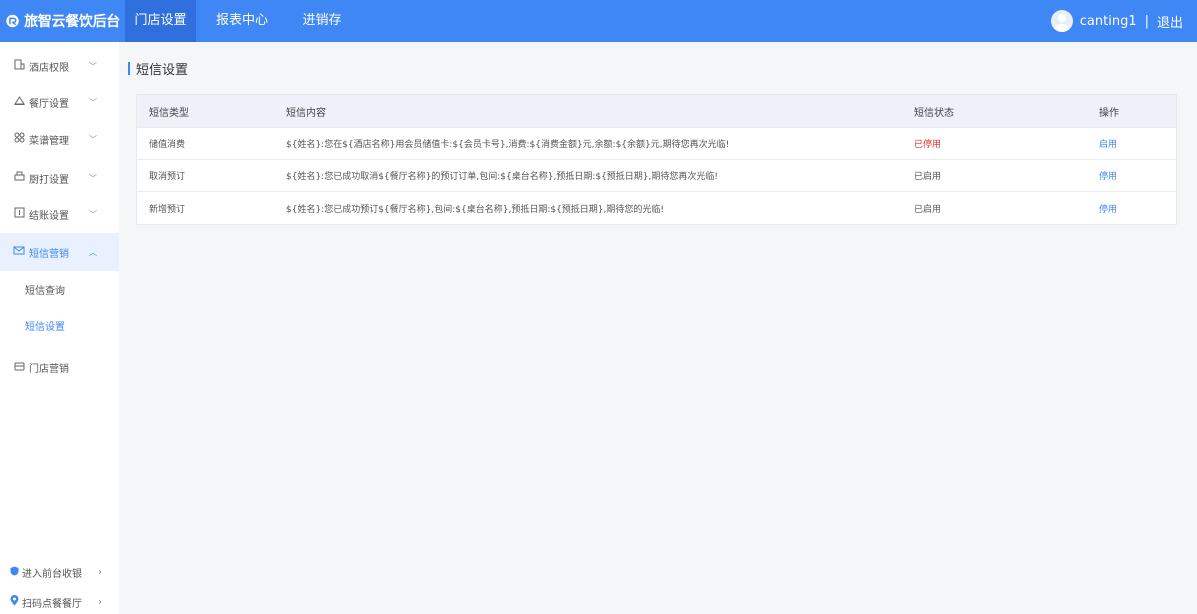 The height and width of the screenshot is (614, 1197). What do you see at coordinates (49, 216) in the screenshot?
I see `sidebar-item-label: 结账设置` at bounding box center [49, 216].